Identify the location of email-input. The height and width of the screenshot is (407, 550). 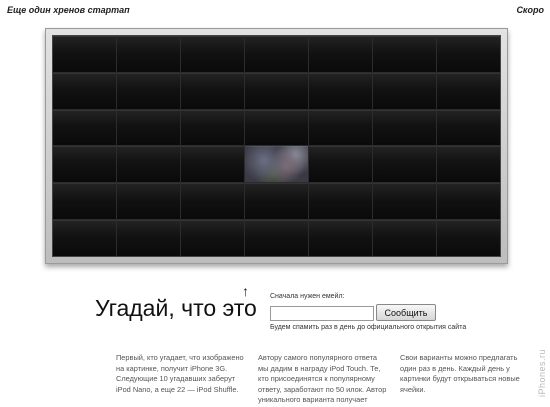
(322, 313).